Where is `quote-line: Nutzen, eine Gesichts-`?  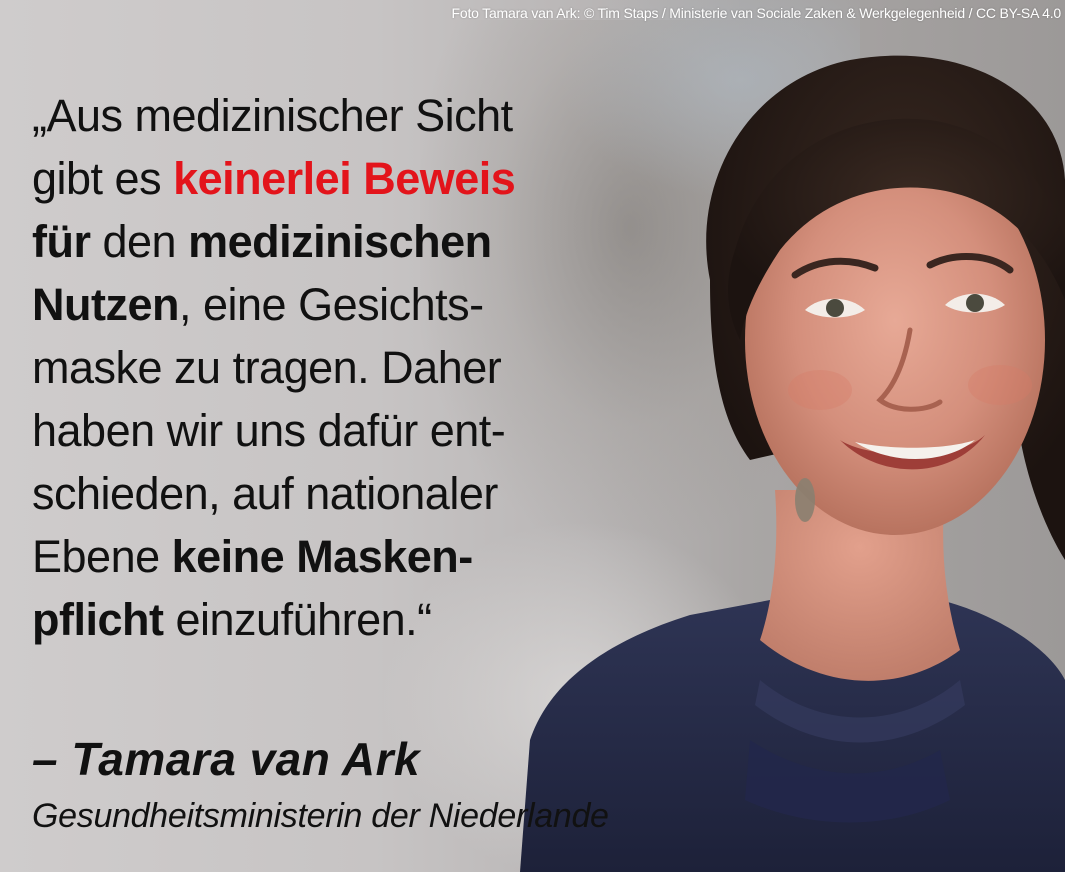
quote-line: Nutzen, eine Gesichts- is located at coordinates (342, 304).